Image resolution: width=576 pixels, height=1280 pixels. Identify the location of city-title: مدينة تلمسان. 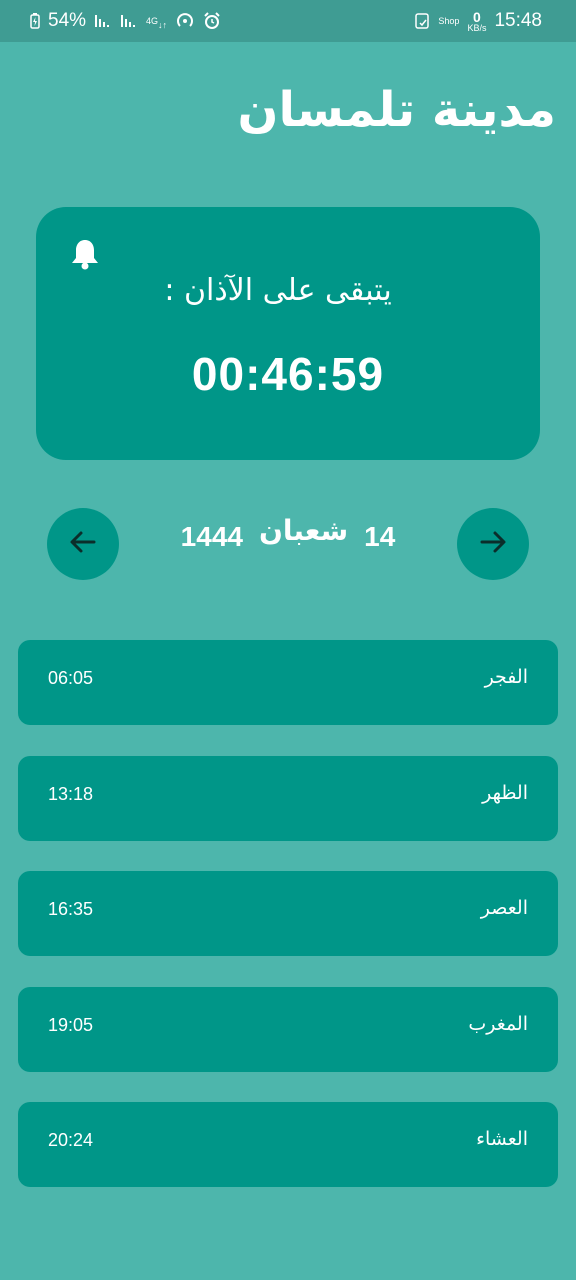
(396, 110).